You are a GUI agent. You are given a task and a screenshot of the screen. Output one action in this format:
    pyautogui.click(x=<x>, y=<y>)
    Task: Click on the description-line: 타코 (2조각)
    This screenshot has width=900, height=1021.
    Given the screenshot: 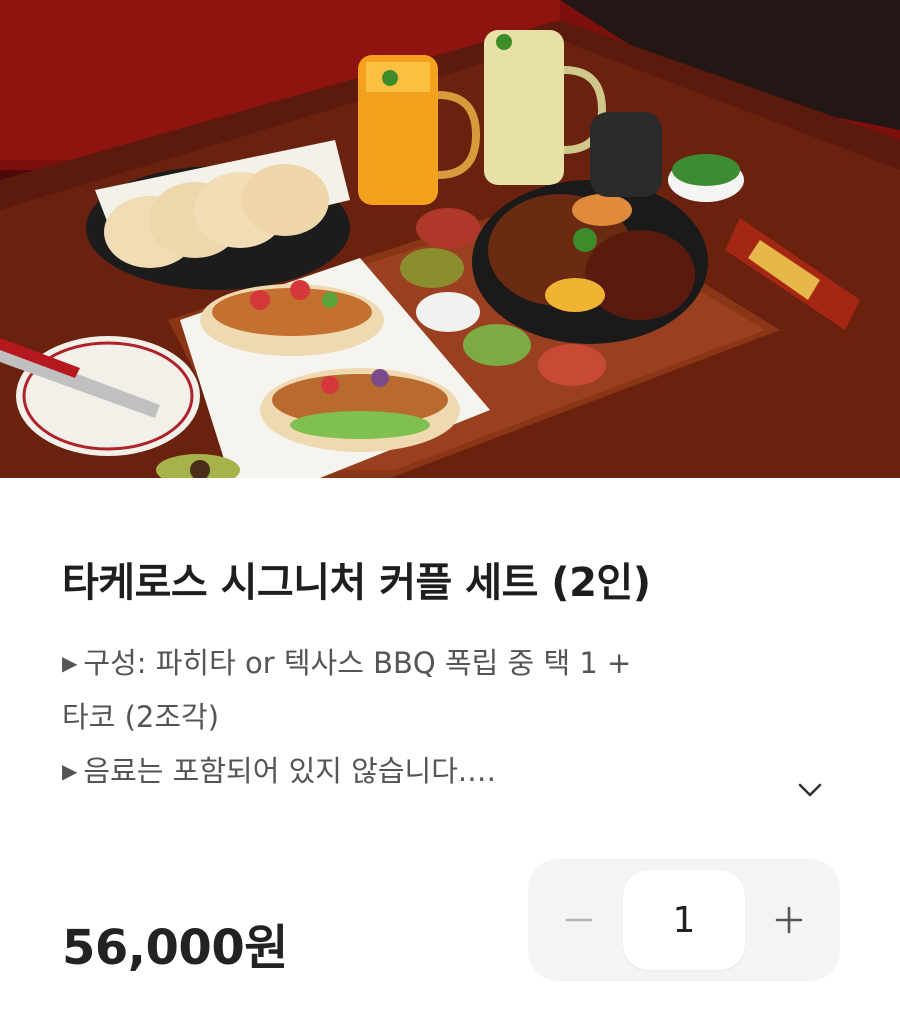 What is the action you would take?
    pyautogui.click(x=141, y=717)
    